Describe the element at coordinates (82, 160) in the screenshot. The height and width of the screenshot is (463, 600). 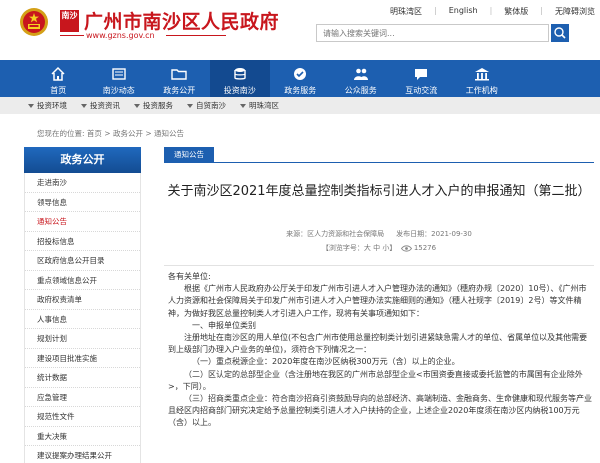
I see `sidebar-title: 政务公开` at that location.